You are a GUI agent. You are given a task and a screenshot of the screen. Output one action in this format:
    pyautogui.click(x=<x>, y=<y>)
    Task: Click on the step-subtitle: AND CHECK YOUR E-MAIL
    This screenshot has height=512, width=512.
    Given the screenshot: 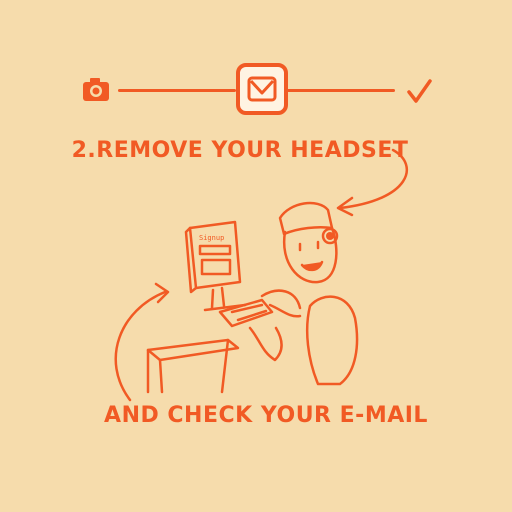 What is the action you would take?
    pyautogui.click(x=266, y=415)
    